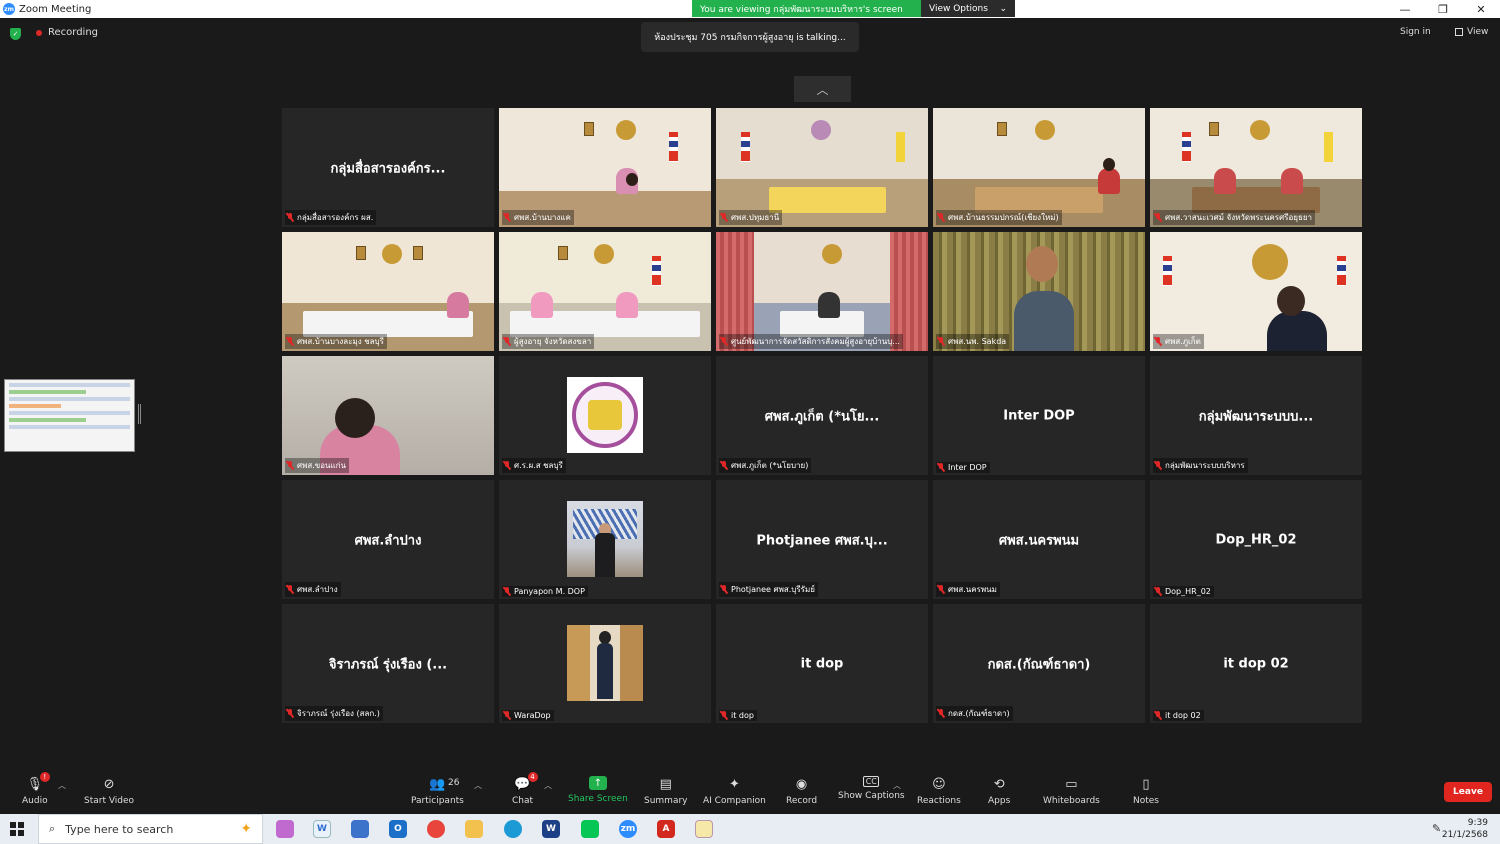  I want to click on chat-button: 💬 4 Chat, so click(525, 789).